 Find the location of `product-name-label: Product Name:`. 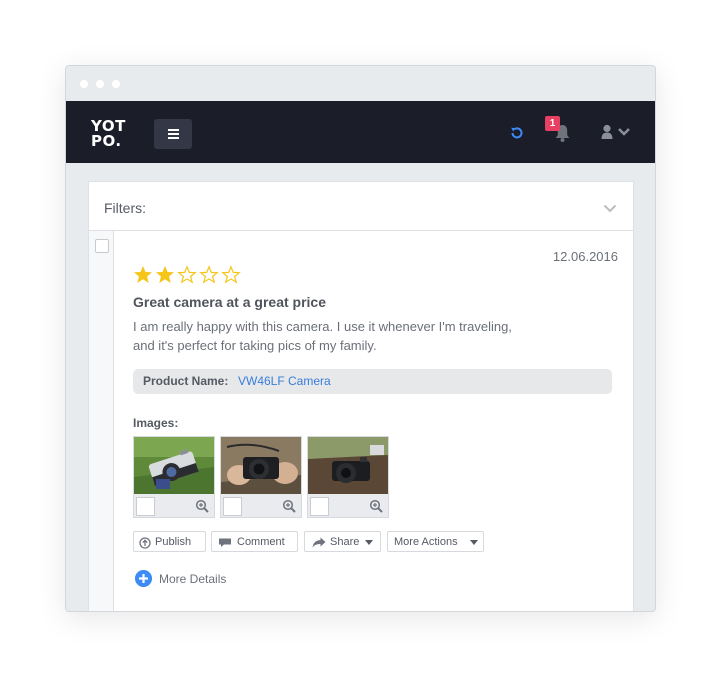

product-name-label: Product Name: is located at coordinates (186, 381).